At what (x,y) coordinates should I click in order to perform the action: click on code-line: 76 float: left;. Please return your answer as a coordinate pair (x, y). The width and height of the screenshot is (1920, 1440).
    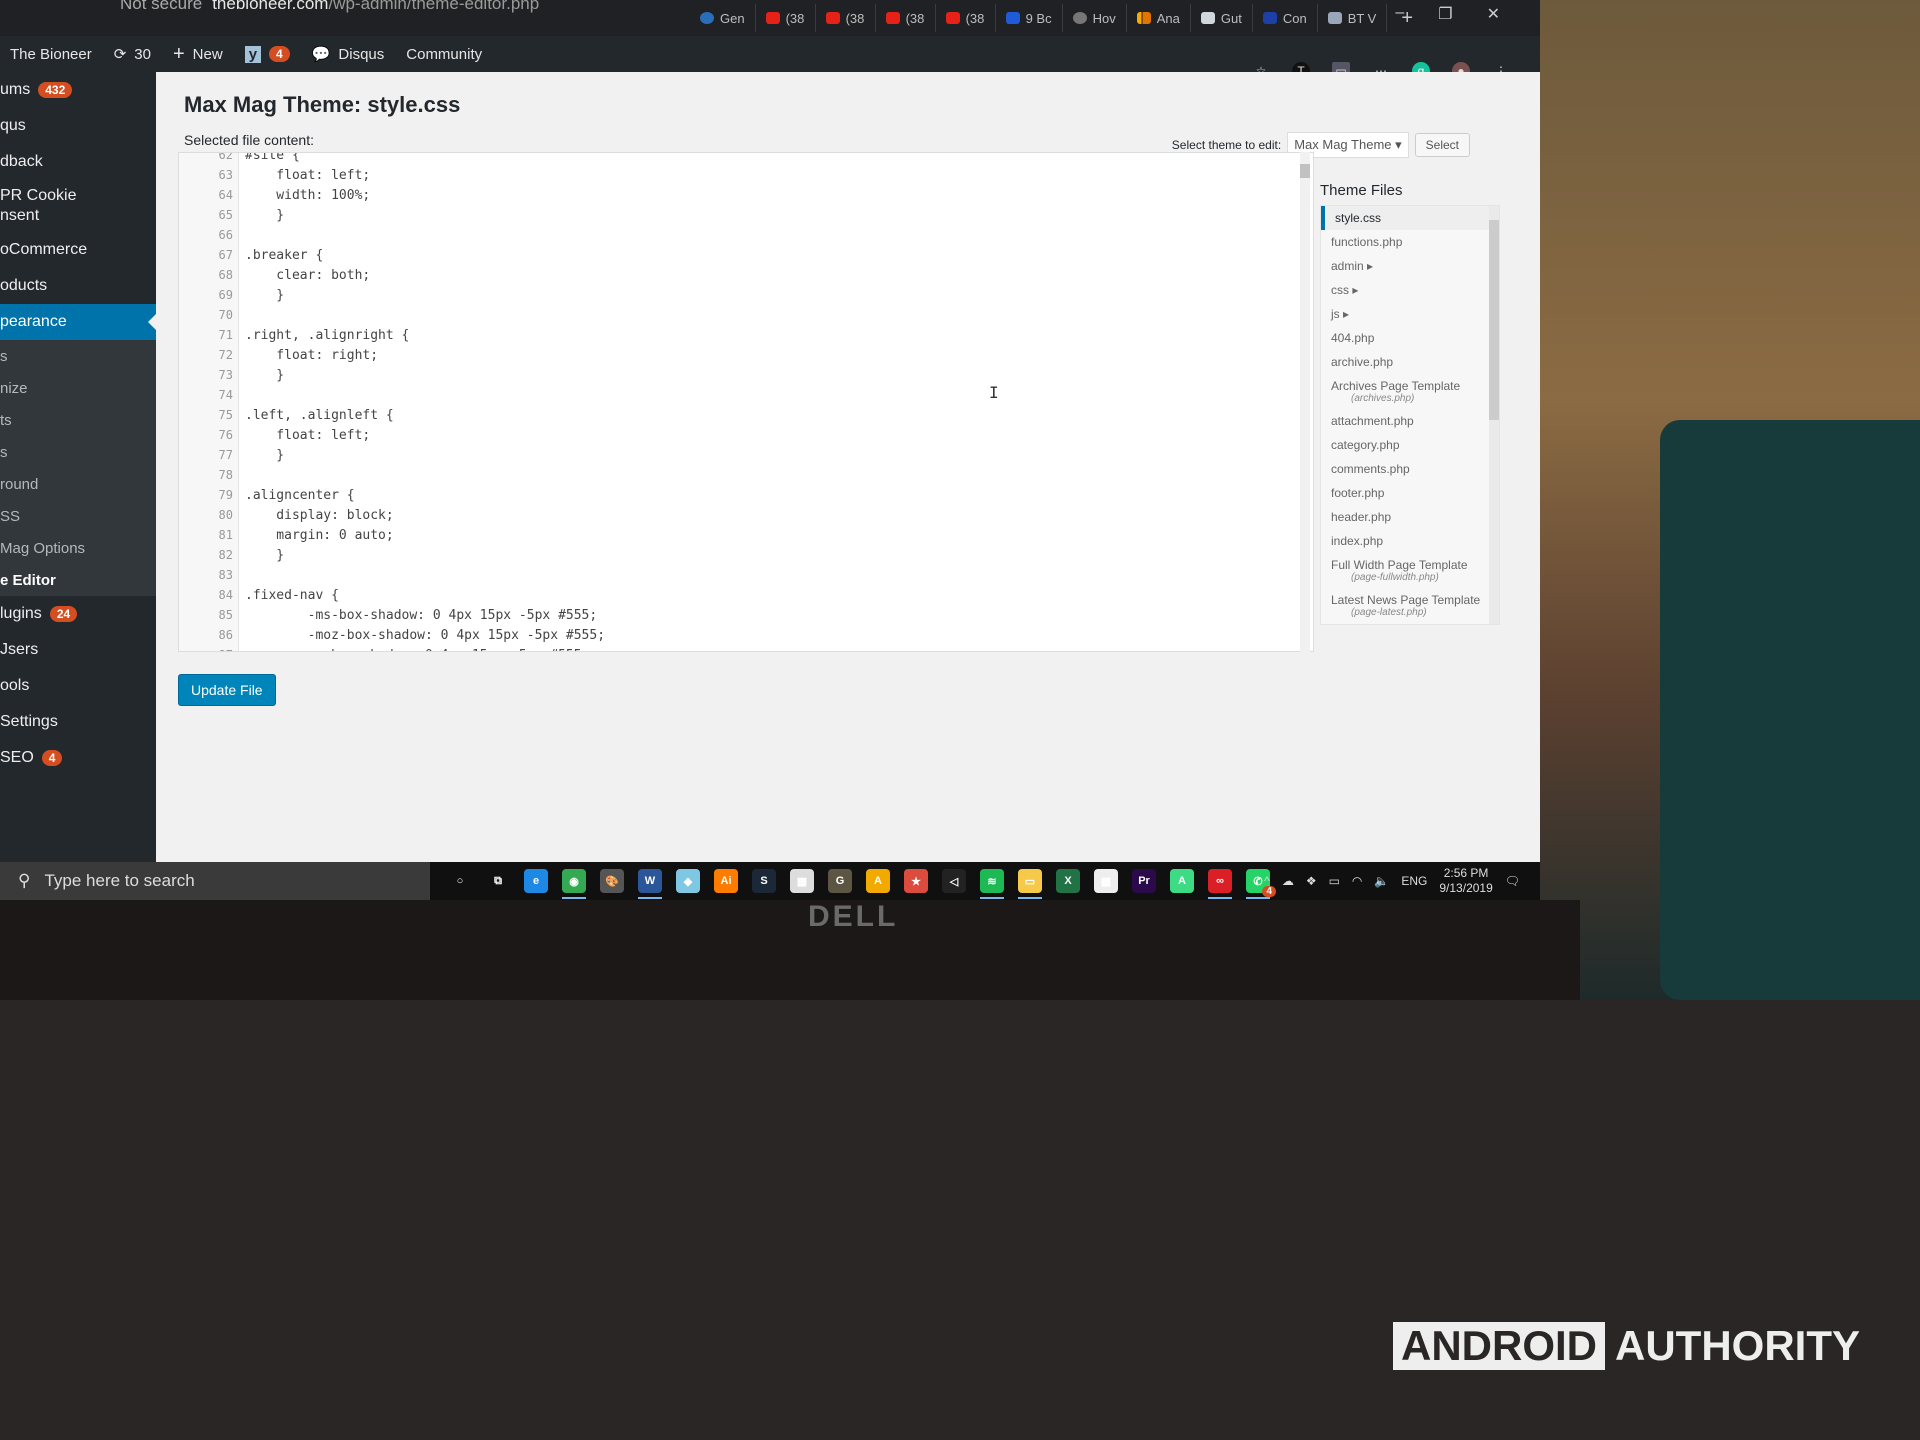
    Looking at the image, I should click on (275, 435).